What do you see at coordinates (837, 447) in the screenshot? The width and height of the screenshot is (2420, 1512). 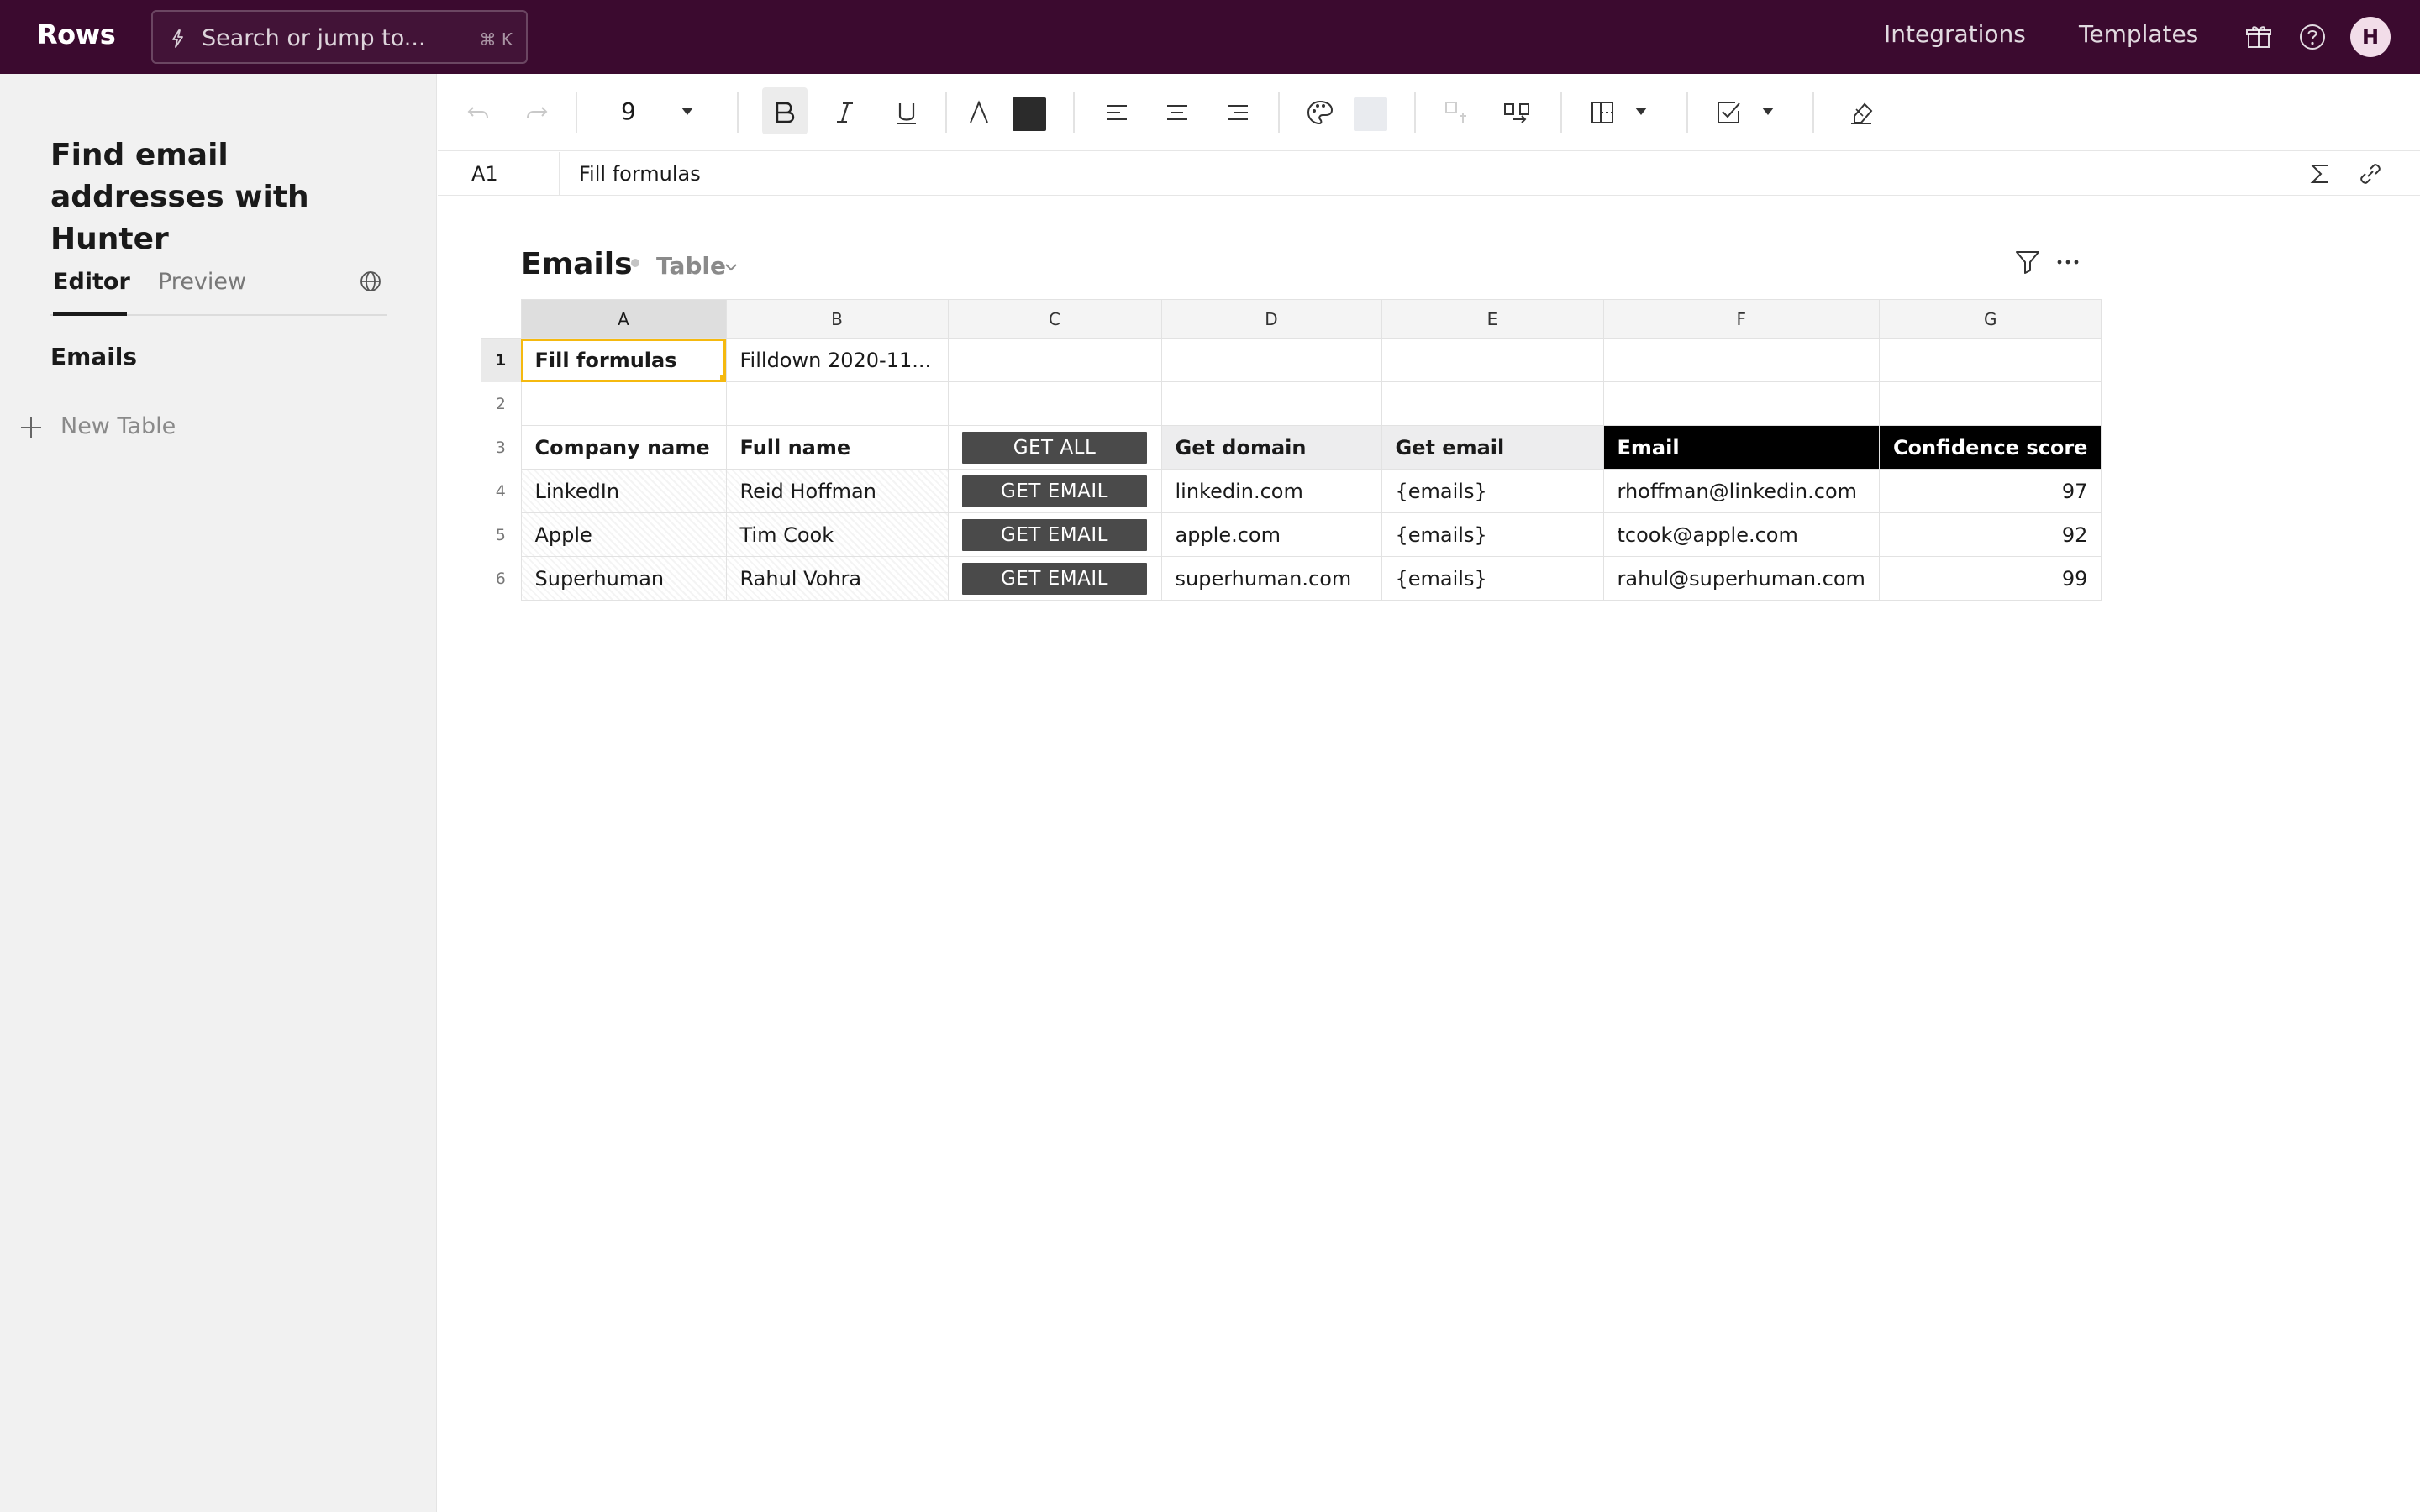 I see `header-full-name: Full name` at bounding box center [837, 447].